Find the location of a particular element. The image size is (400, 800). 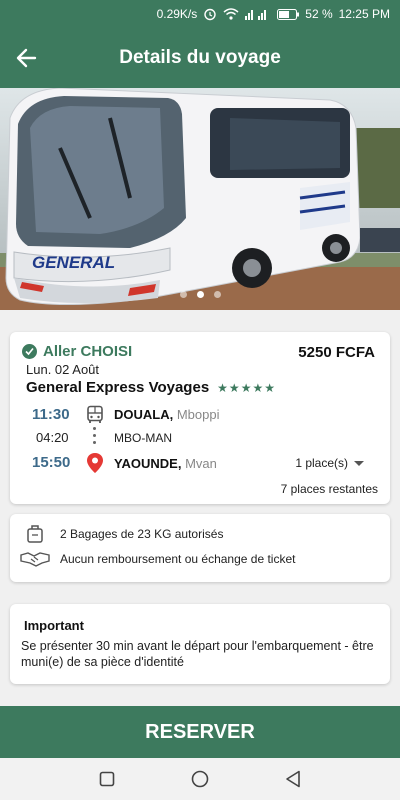

signal-icon is located at coordinates (258, 14).